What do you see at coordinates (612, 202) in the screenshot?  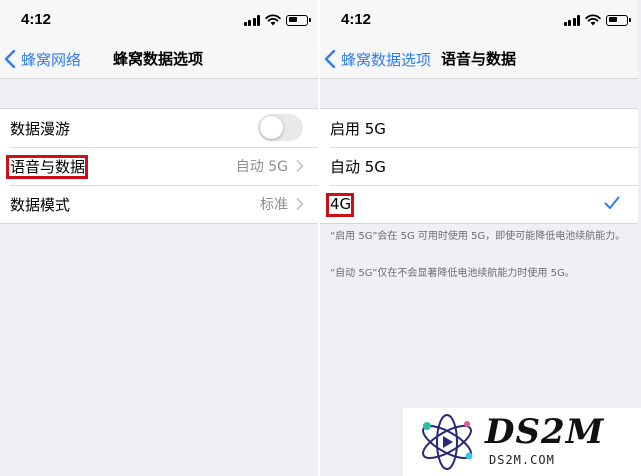 I see `checkmark-icon` at bounding box center [612, 202].